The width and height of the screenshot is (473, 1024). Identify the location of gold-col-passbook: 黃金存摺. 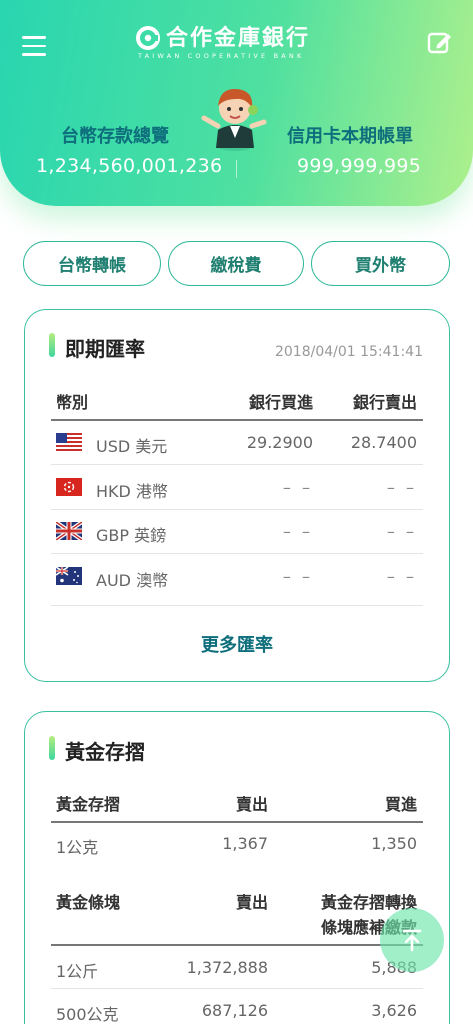
(88, 804).